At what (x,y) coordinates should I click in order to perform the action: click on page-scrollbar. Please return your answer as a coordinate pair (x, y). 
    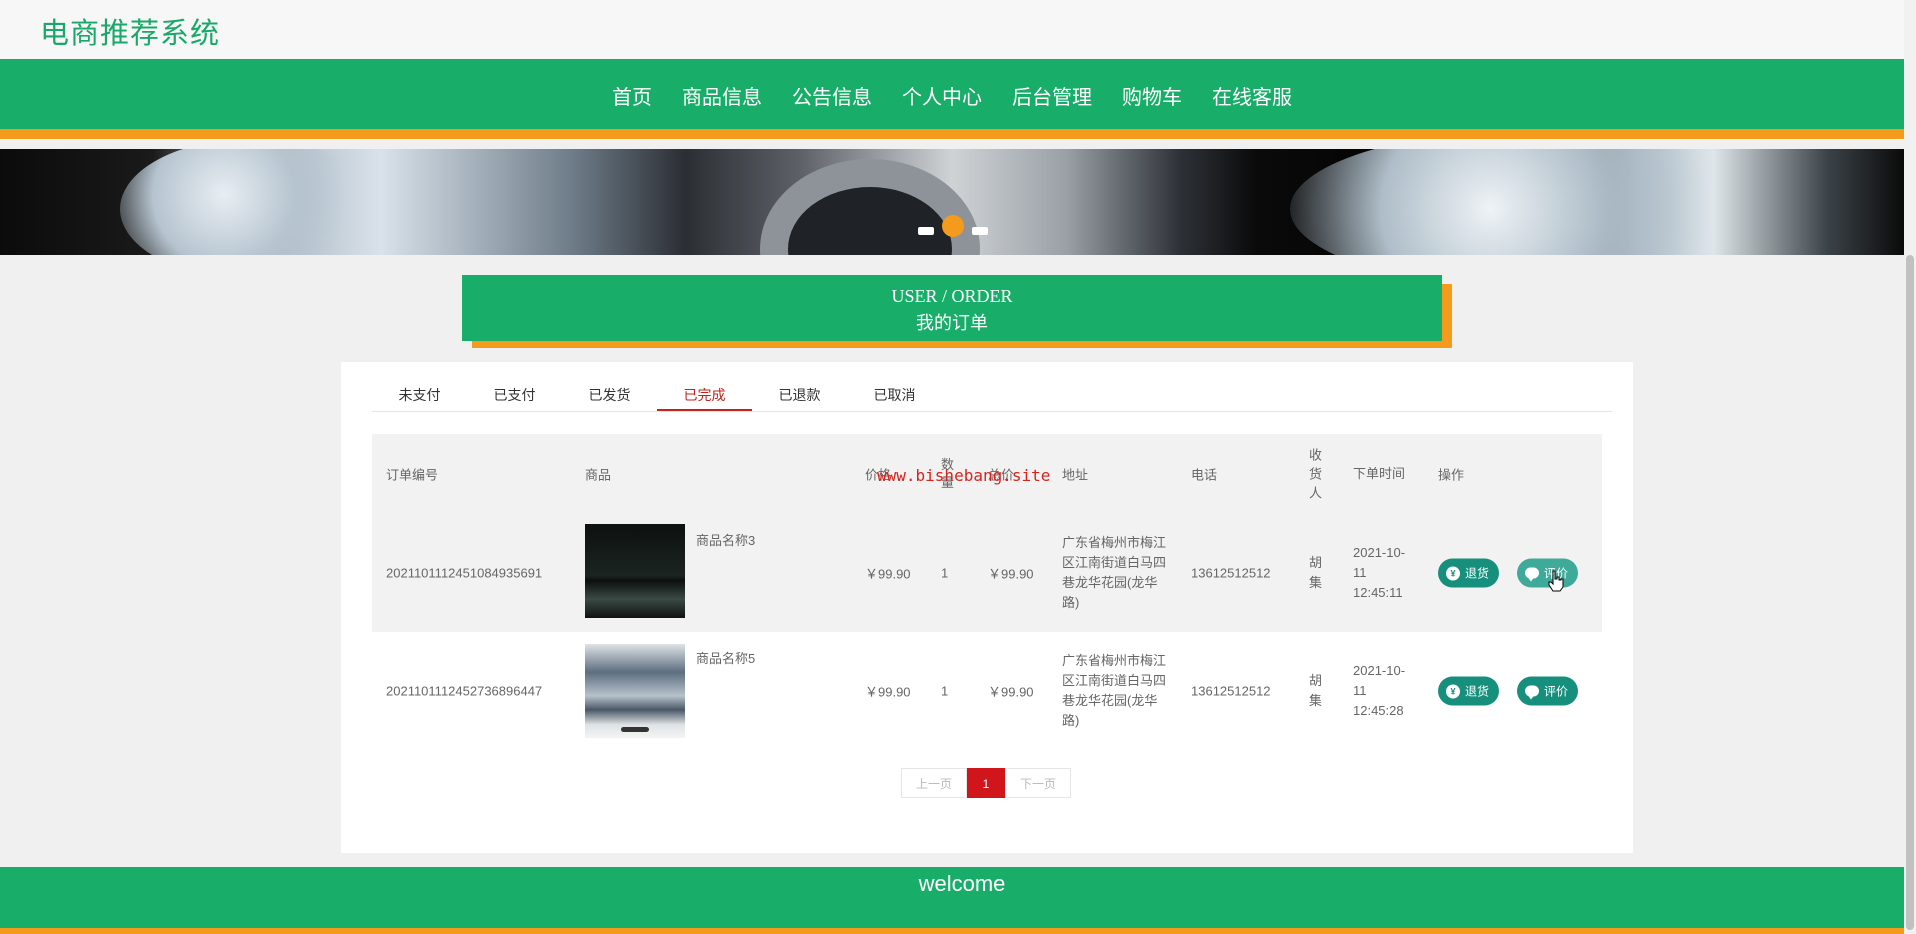
    Looking at the image, I should click on (1910, 467).